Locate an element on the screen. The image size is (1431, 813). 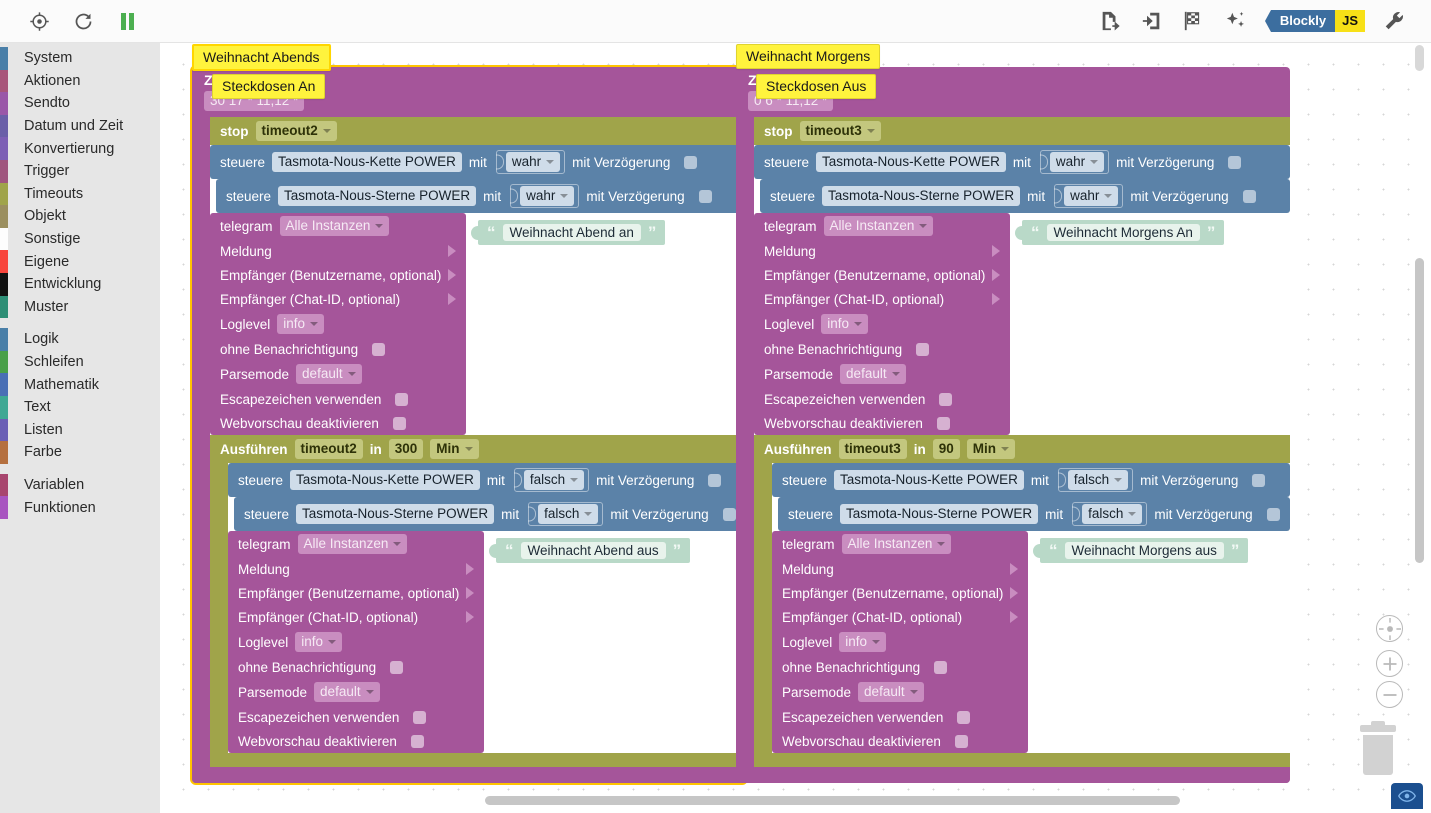
js-mode-label: JS is located at coordinates (1350, 21).